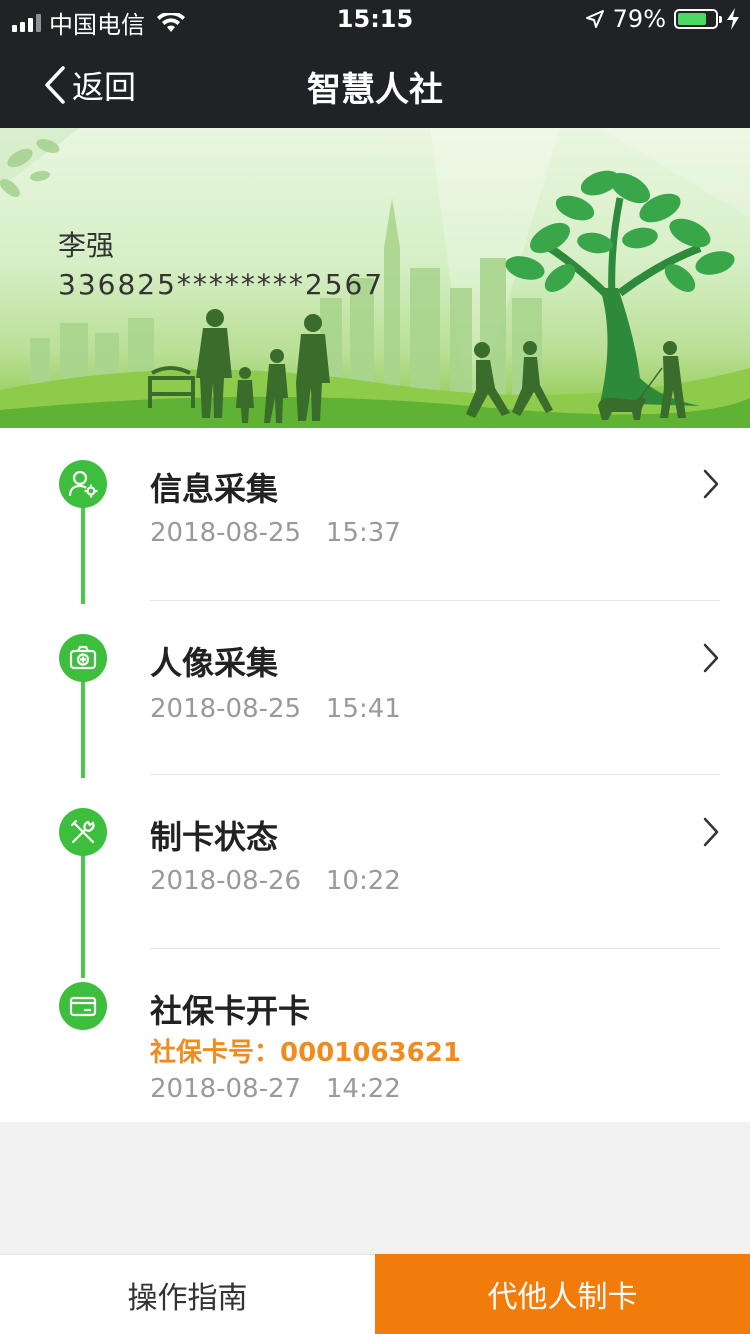 This screenshot has height=1334, width=750. What do you see at coordinates (187, 1294) in the screenshot?
I see `operation-guide-button: 操作指南` at bounding box center [187, 1294].